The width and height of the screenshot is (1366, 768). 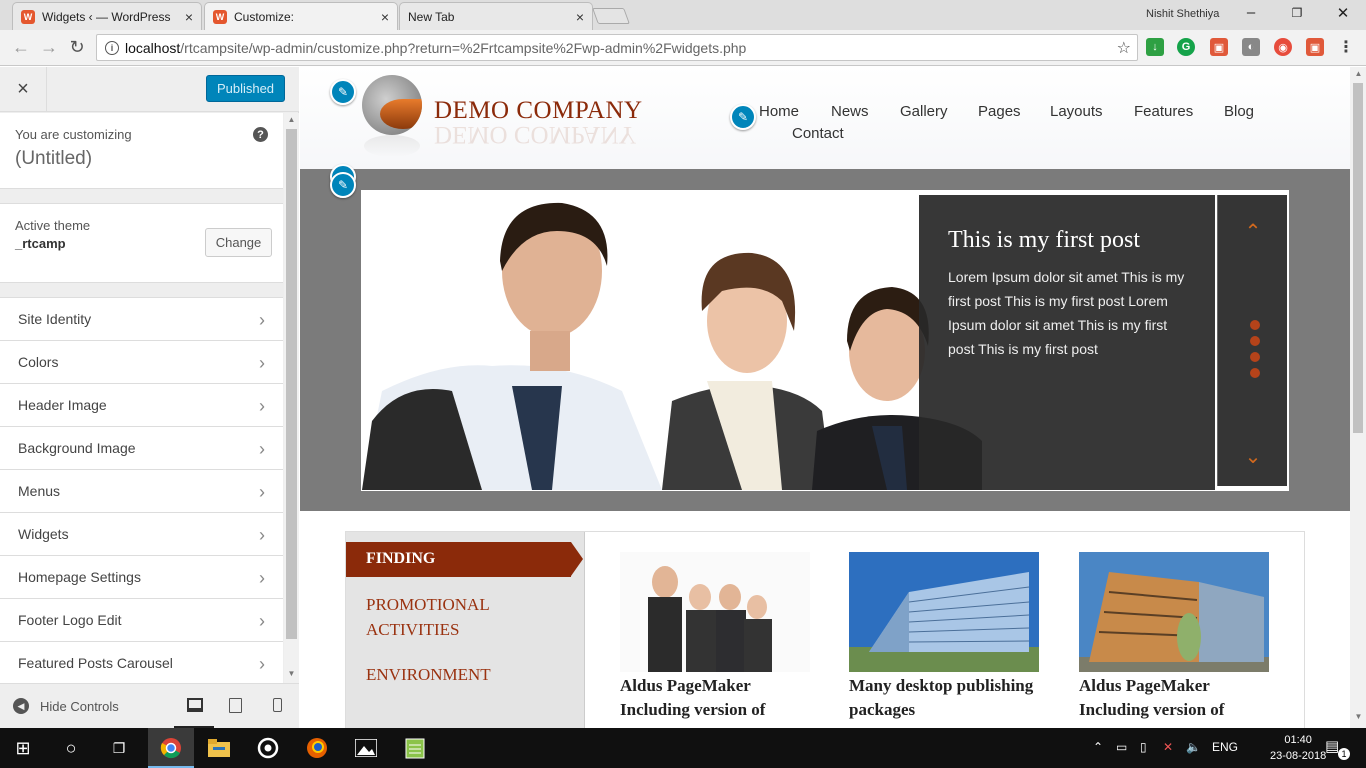 I want to click on browser-tab-newtab: New Tab ×, so click(x=496, y=16).